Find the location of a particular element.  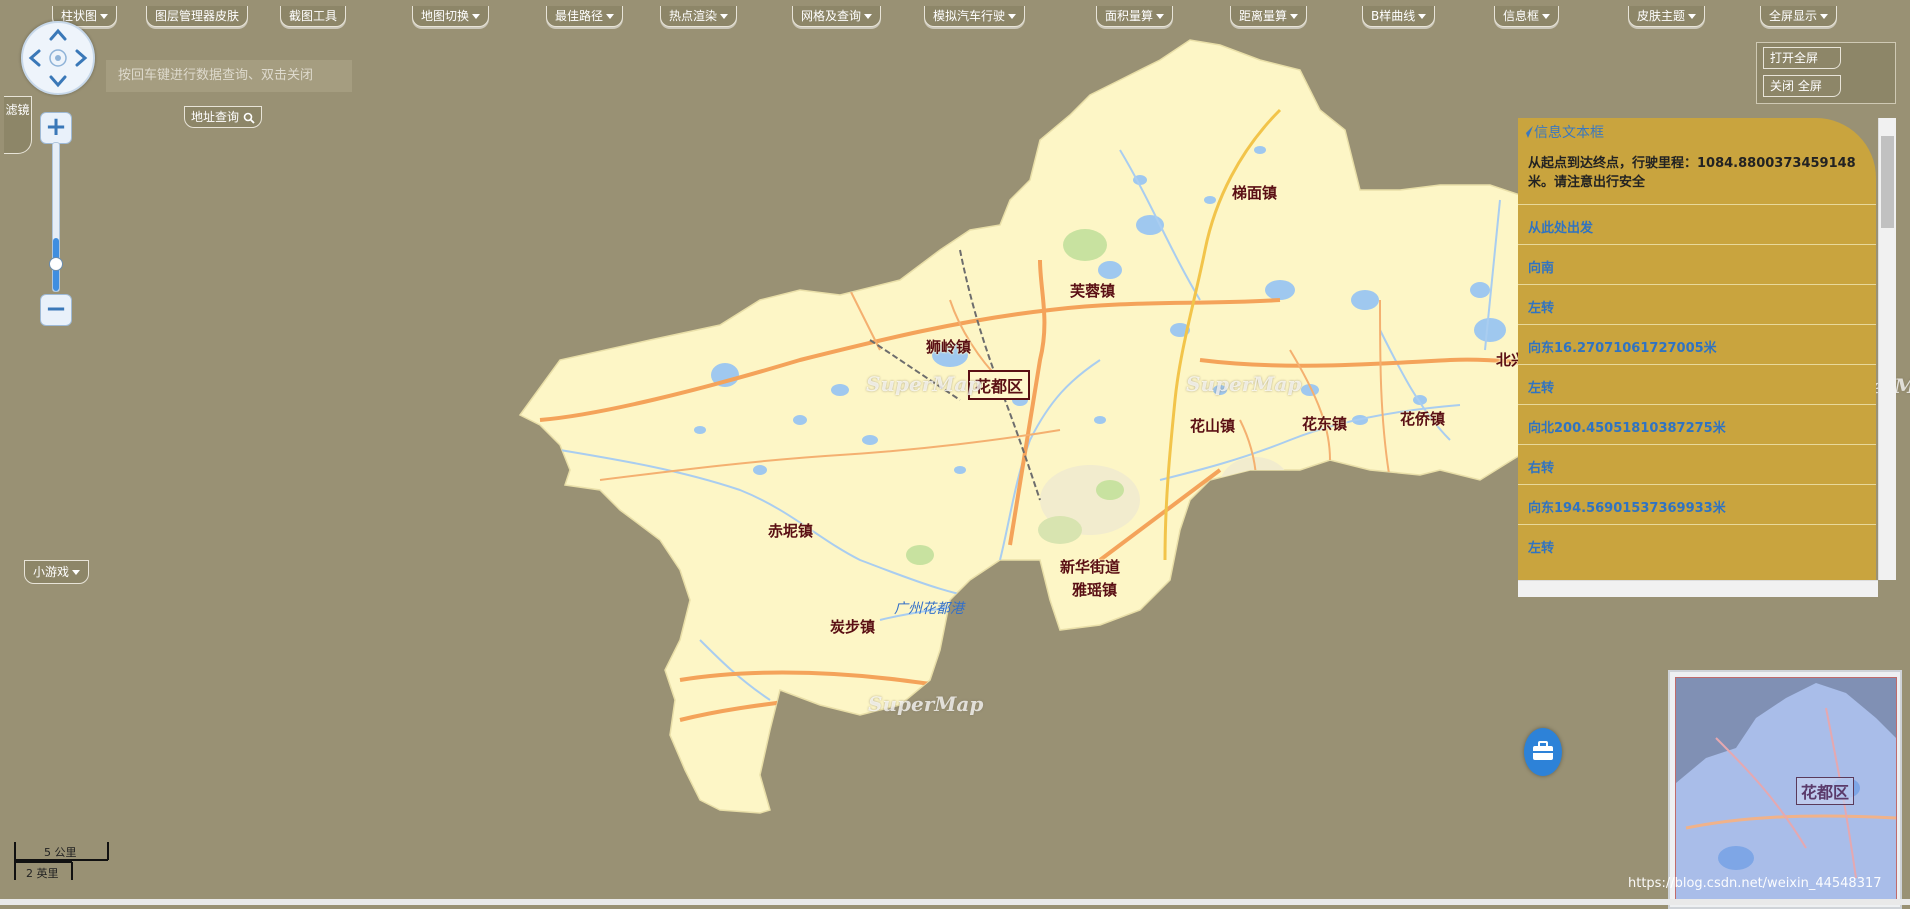

zoom-out-button: − is located at coordinates (56, 310).